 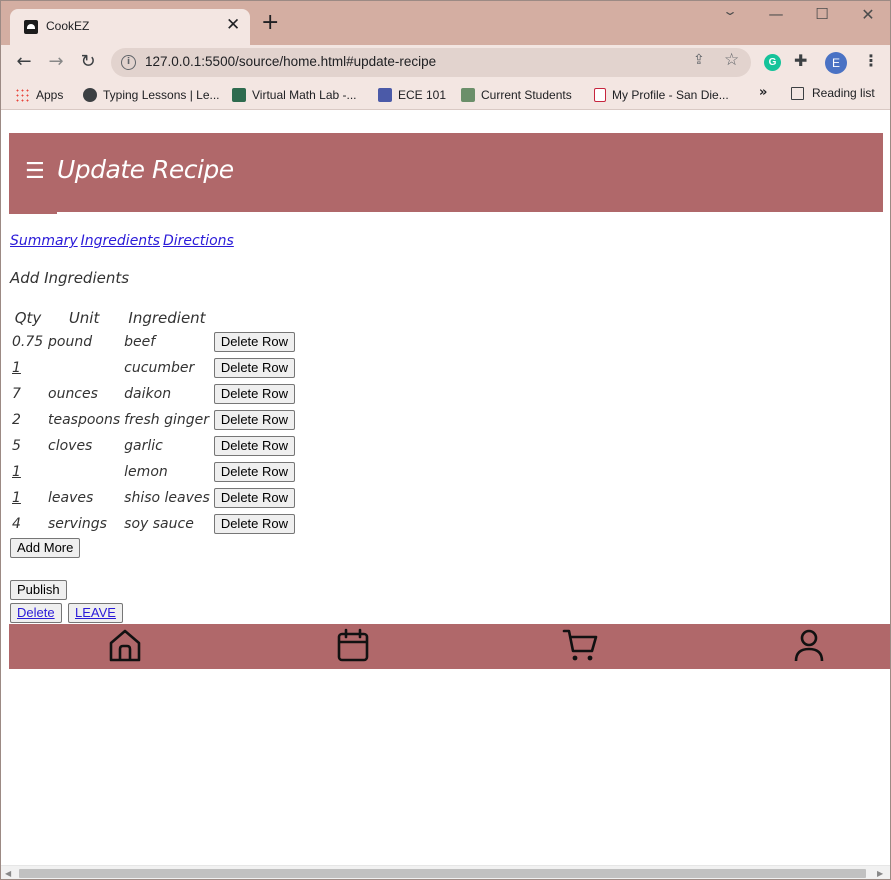 What do you see at coordinates (526, 95) in the screenshot?
I see `bookmark-label: Current Students` at bounding box center [526, 95].